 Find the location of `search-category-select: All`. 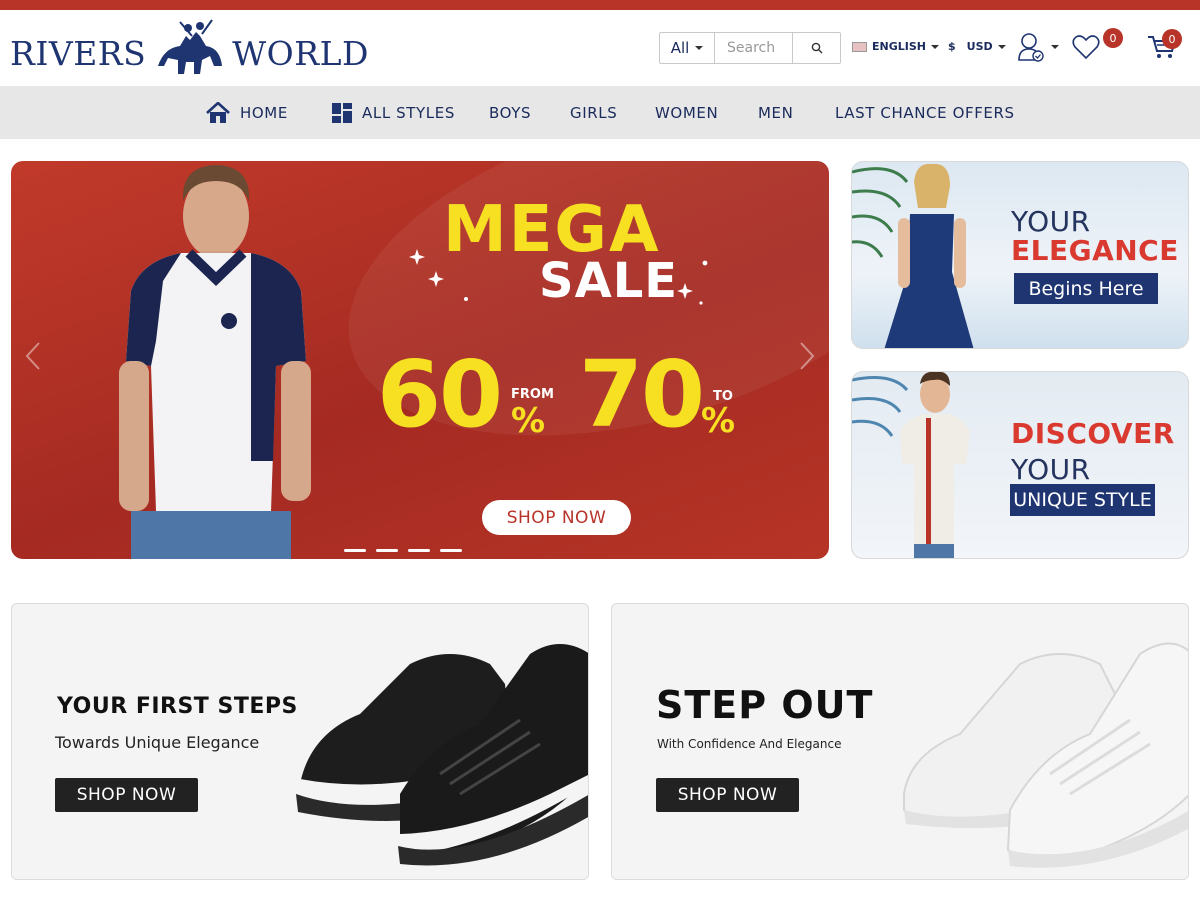

search-category-select: All is located at coordinates (687, 48).